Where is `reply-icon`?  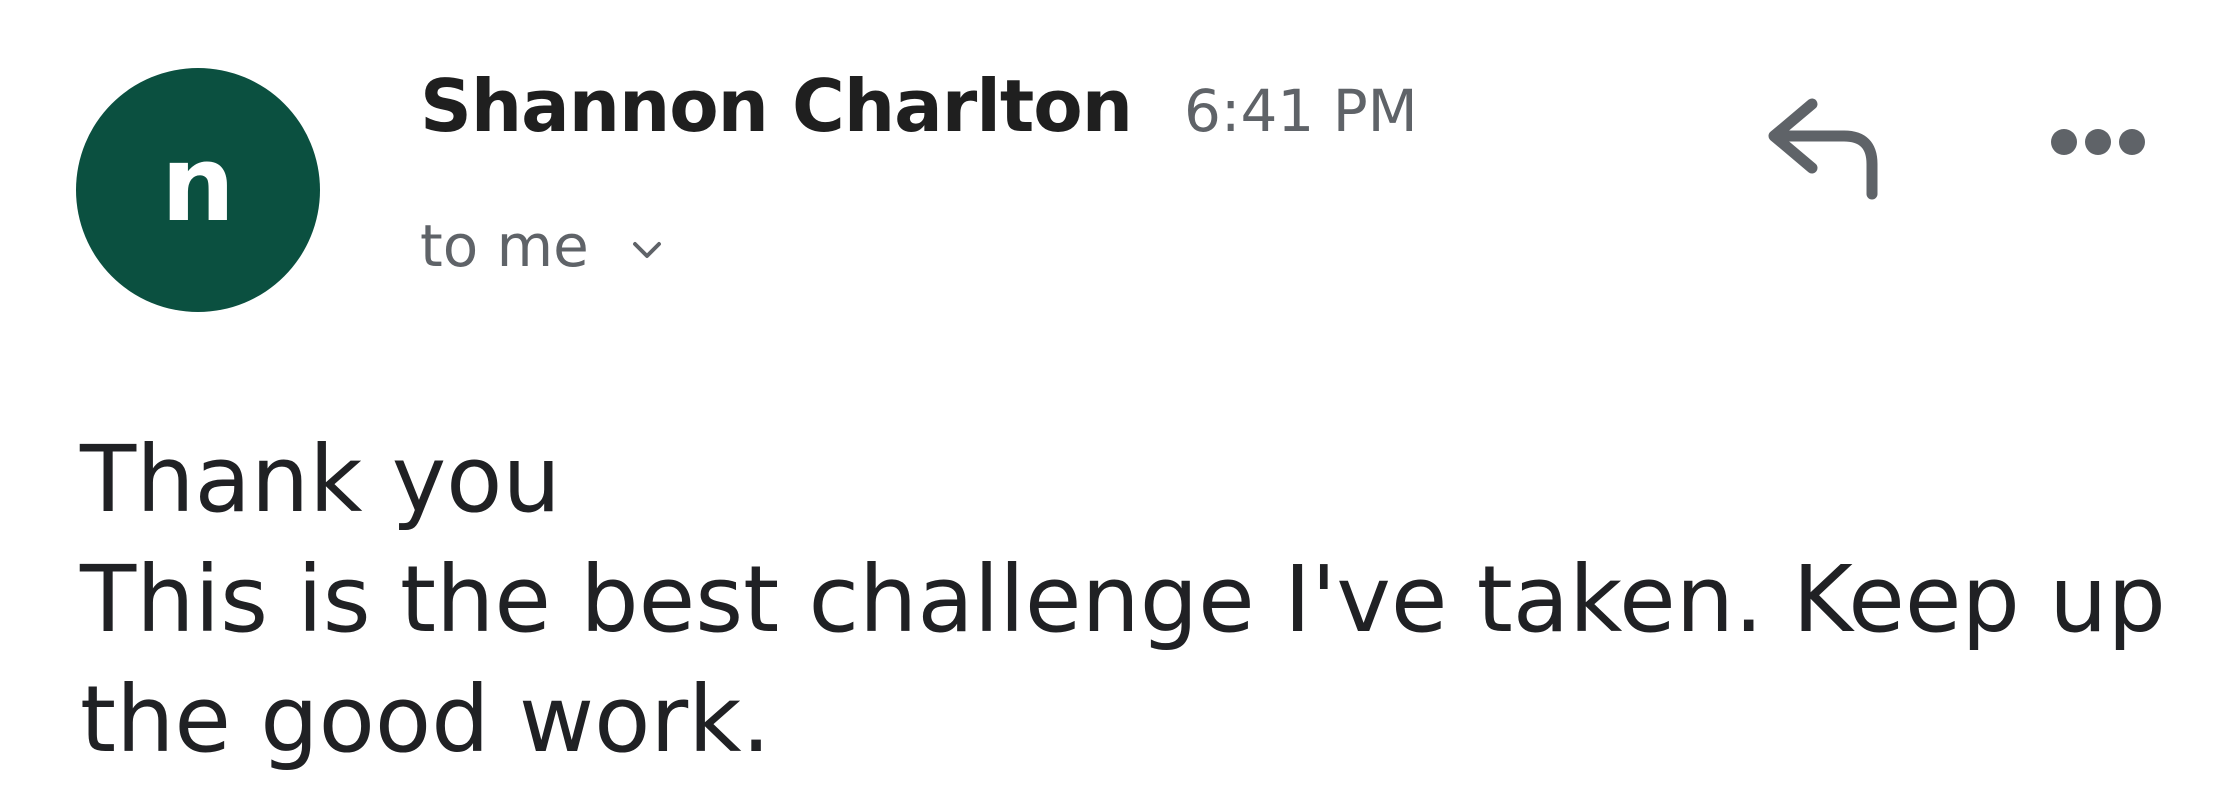 reply-icon is located at coordinates (1823, 149).